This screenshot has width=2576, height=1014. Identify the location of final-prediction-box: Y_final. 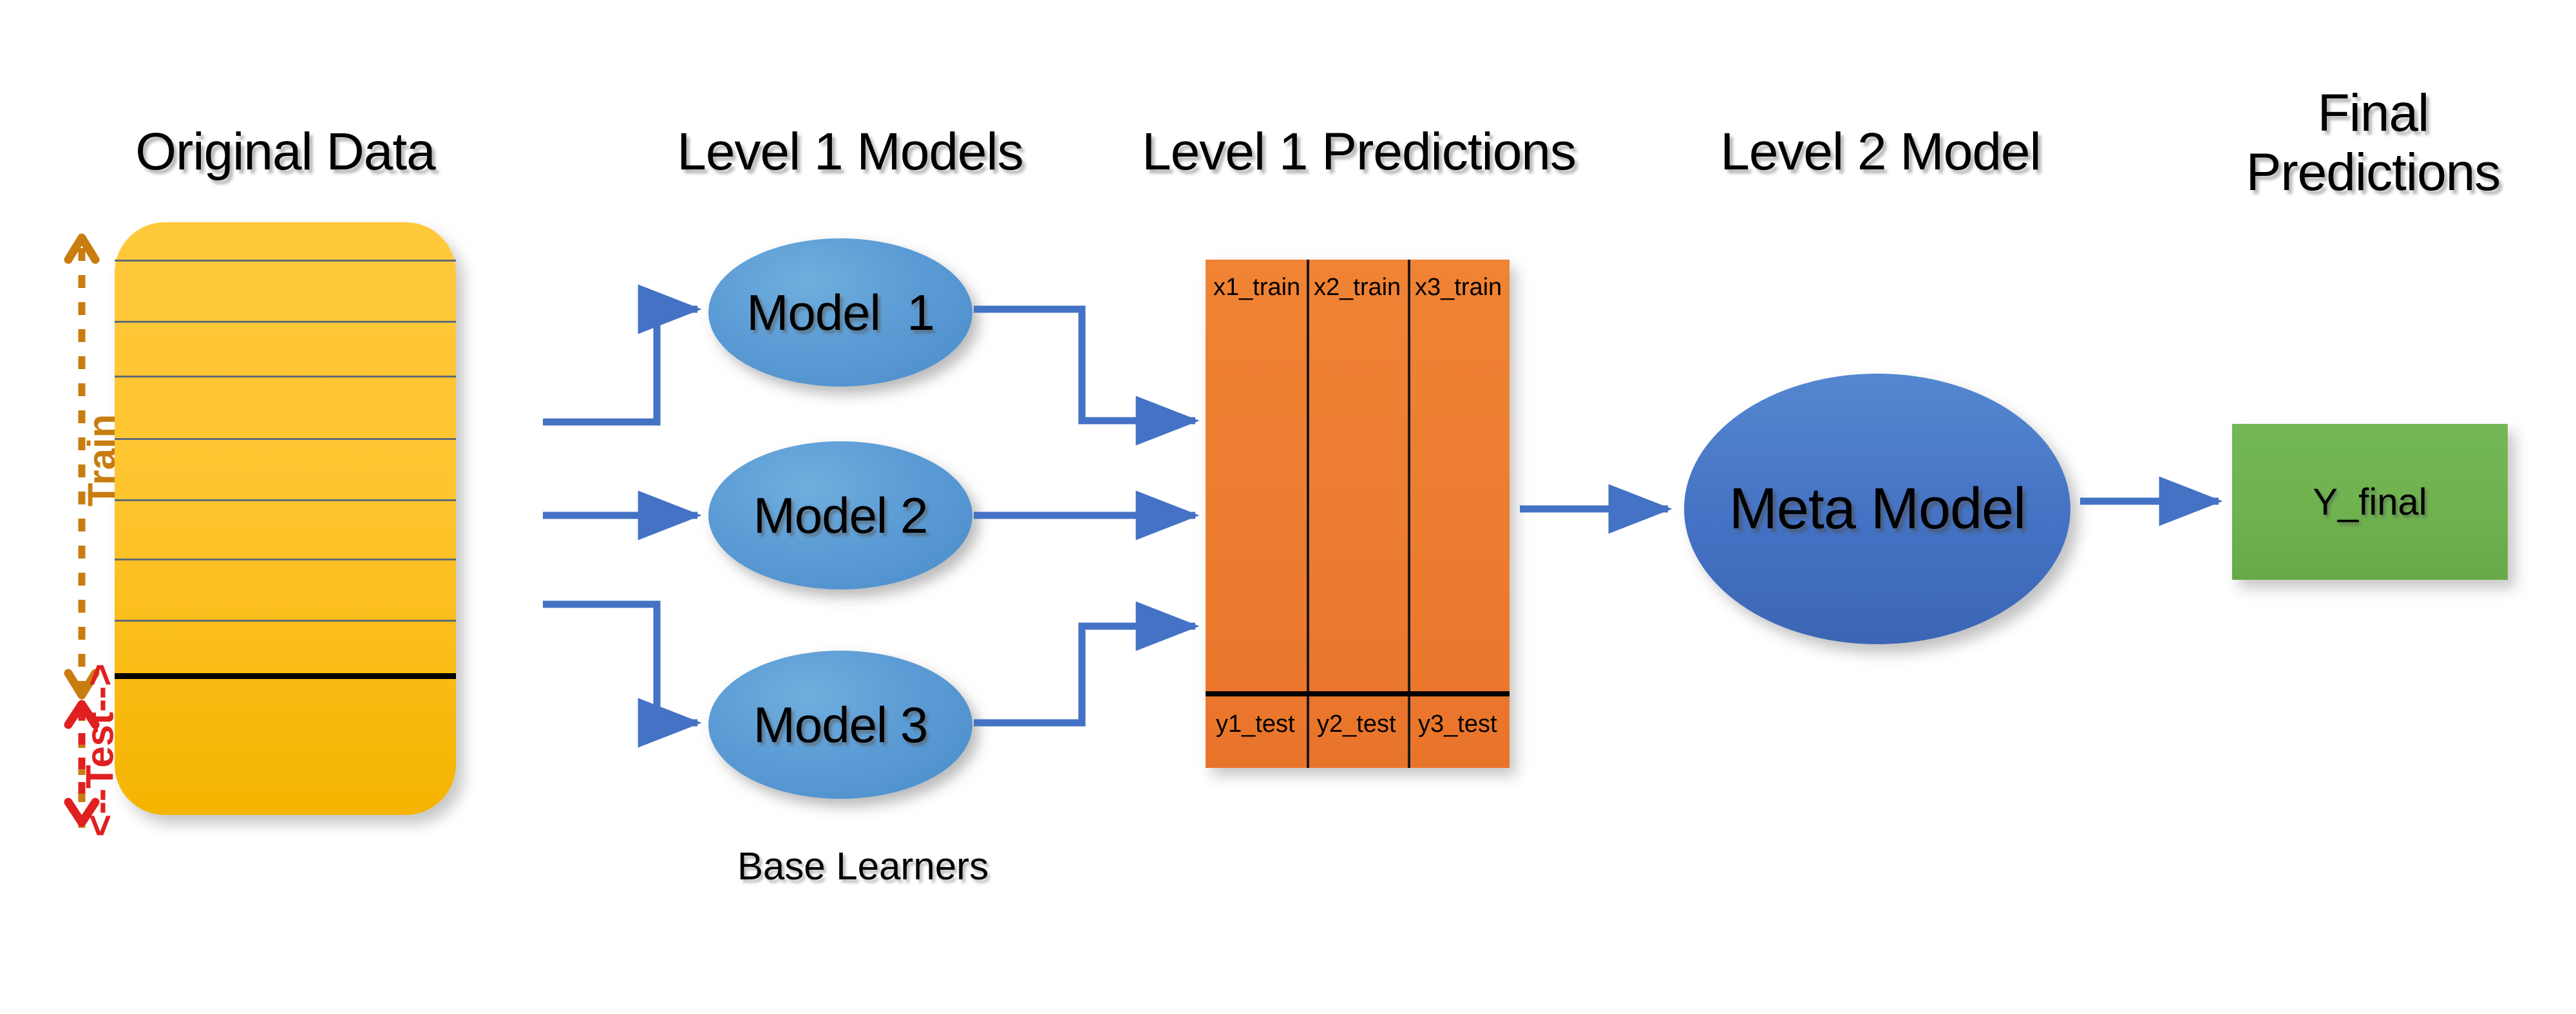
(2370, 502).